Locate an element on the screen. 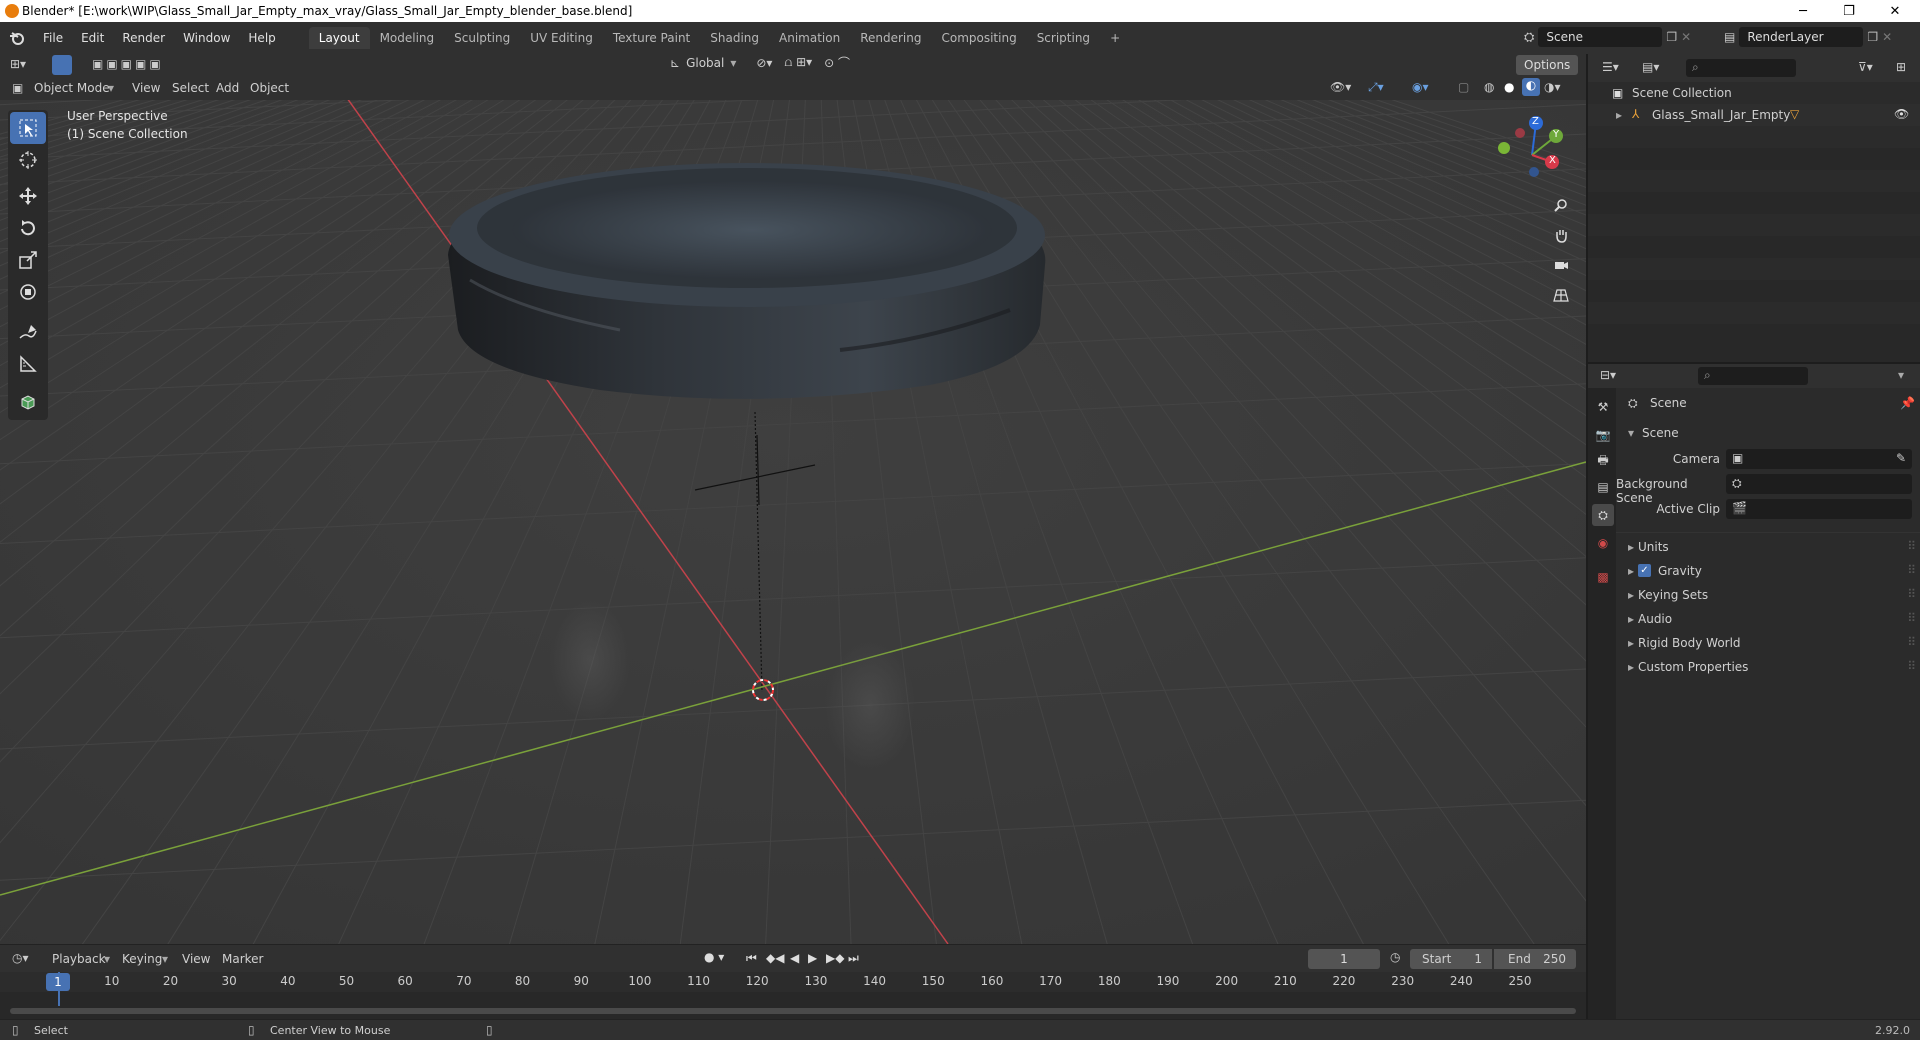 This screenshot has width=1920, height=1040. options-button: Options is located at coordinates (1547, 65).